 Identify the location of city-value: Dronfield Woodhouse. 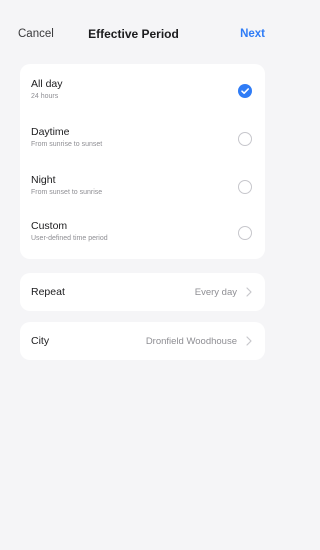
(191, 341).